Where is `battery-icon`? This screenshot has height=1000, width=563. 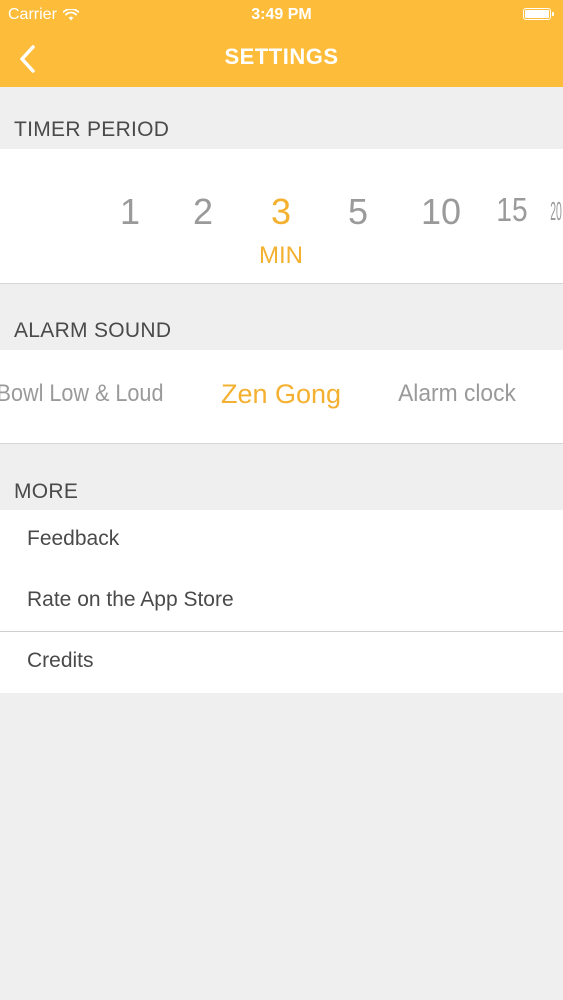 battery-icon is located at coordinates (538, 14).